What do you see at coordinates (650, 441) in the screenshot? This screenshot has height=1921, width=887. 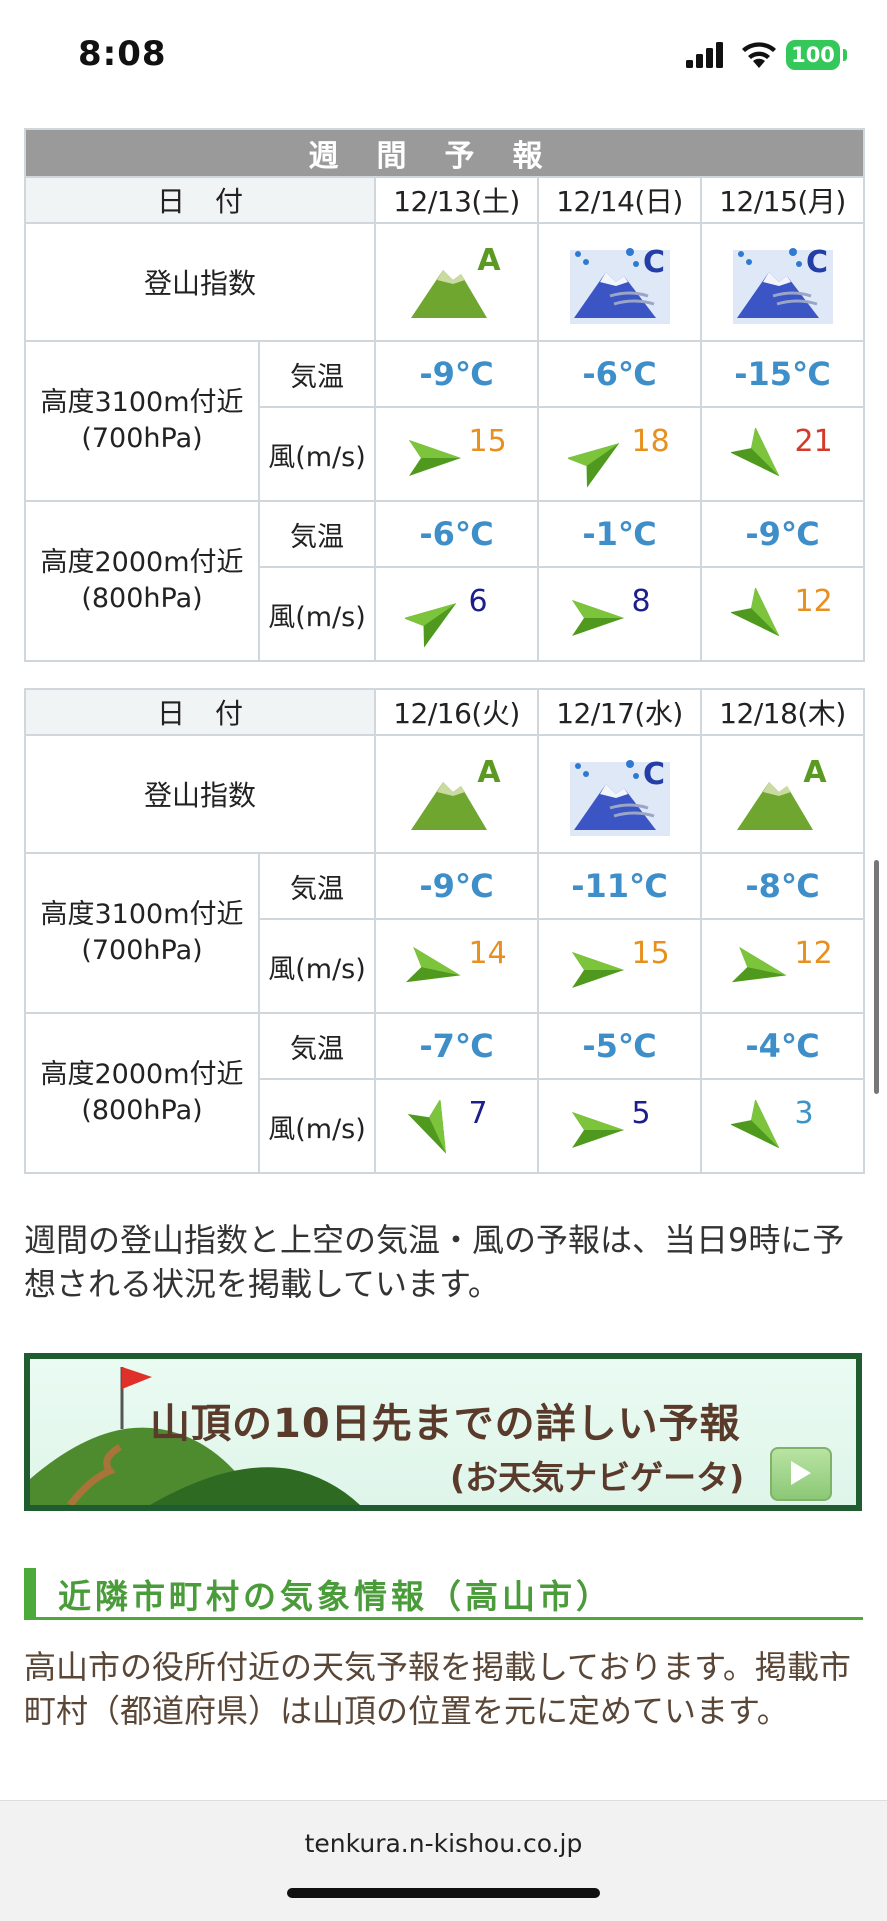 I see `wind-speed-value: 18` at bounding box center [650, 441].